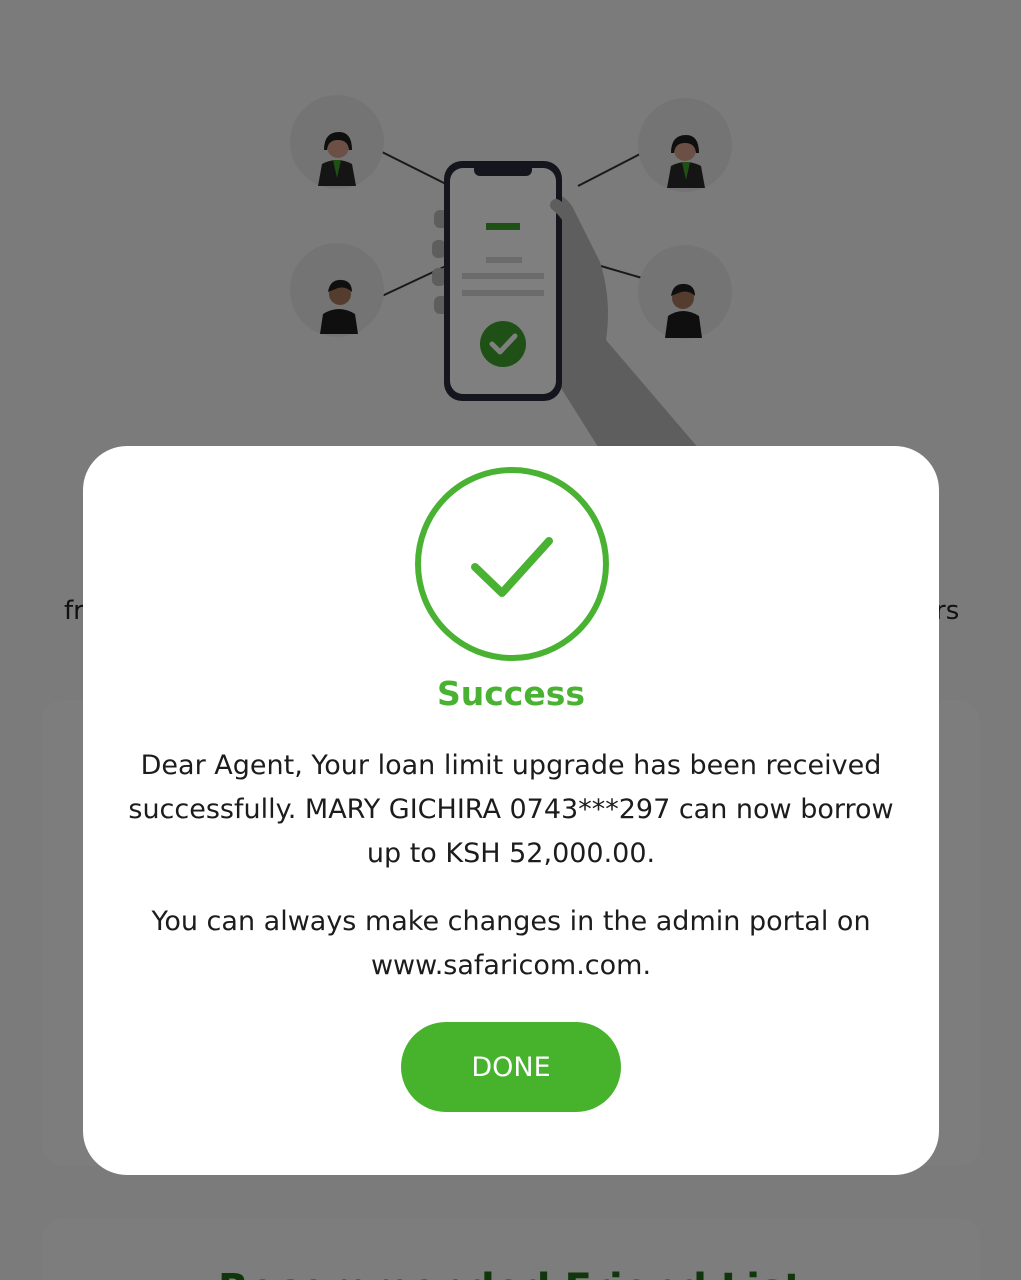 The height and width of the screenshot is (1280, 1021). I want to click on done-button: DONE, so click(511, 1067).